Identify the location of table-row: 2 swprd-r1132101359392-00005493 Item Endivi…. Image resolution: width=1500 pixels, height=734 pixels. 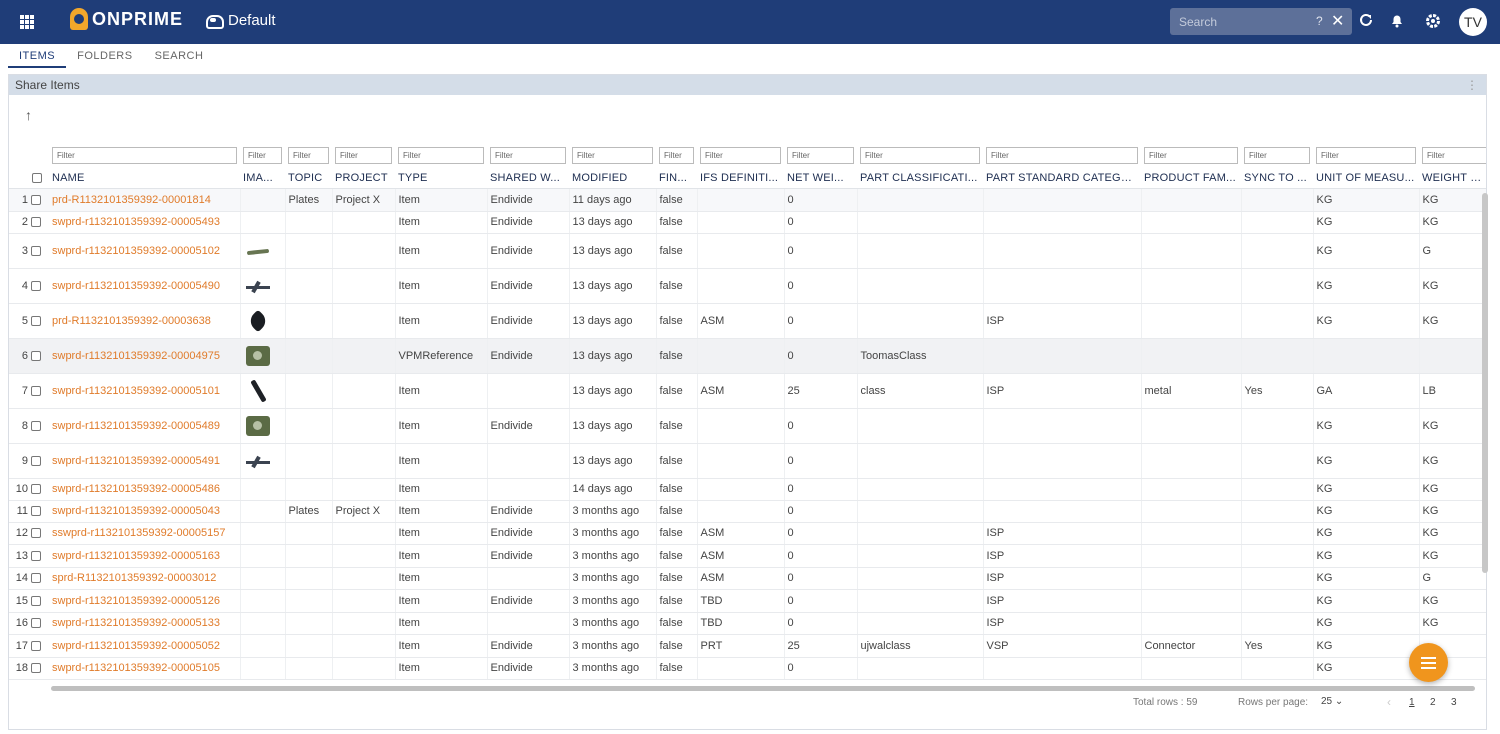
(747, 222).